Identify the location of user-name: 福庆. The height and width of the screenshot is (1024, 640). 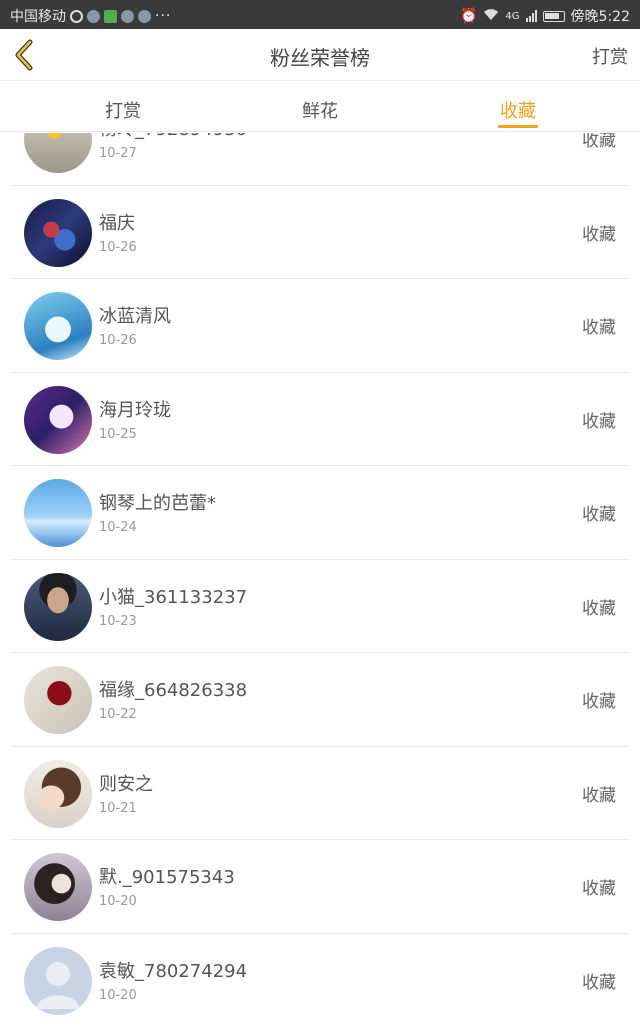
(117, 223).